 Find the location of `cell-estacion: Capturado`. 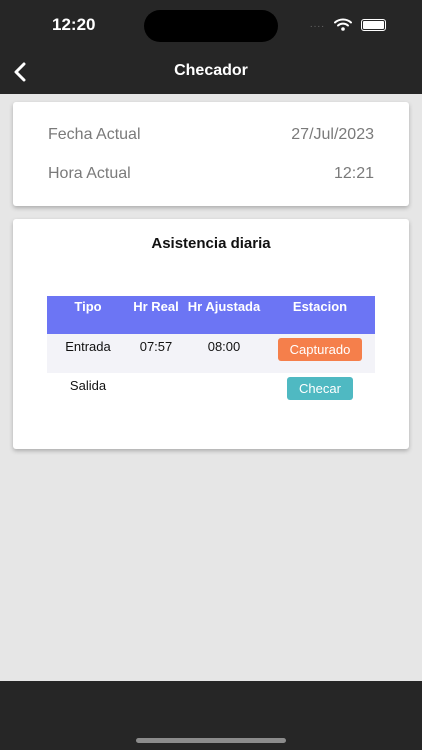

cell-estacion: Capturado is located at coordinates (320, 353).